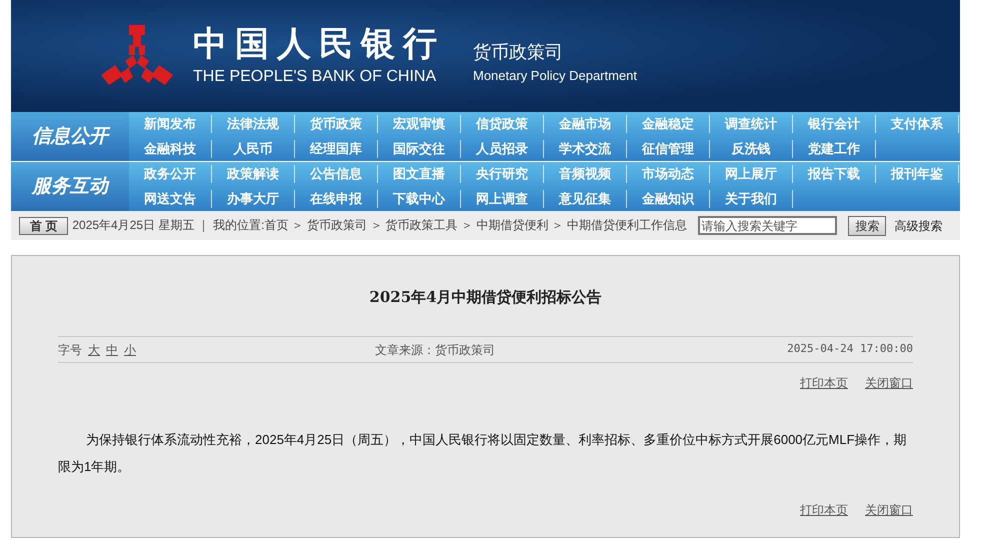  What do you see at coordinates (751, 149) in the screenshot?
I see `nav-link: 反洗钱` at bounding box center [751, 149].